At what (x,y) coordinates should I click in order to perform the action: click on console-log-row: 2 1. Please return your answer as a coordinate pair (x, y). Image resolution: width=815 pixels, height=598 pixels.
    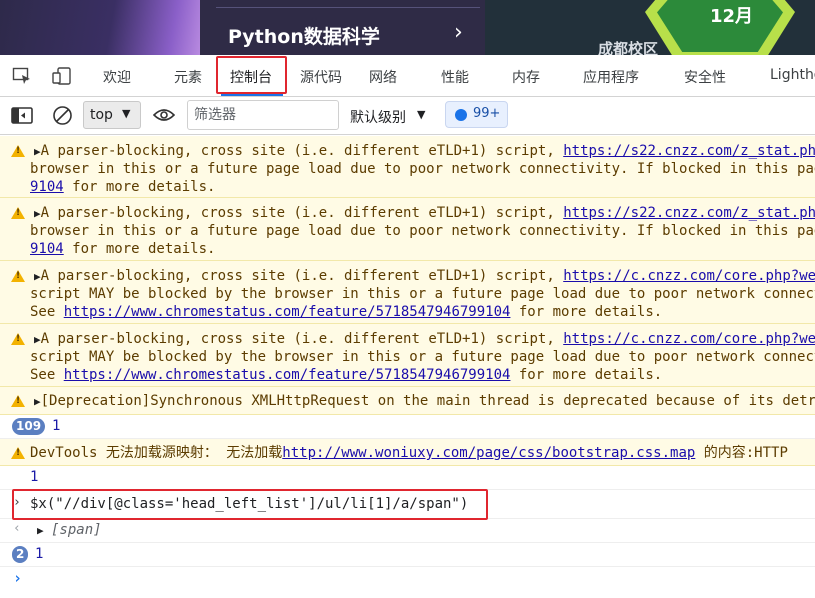
    Looking at the image, I should click on (407, 555).